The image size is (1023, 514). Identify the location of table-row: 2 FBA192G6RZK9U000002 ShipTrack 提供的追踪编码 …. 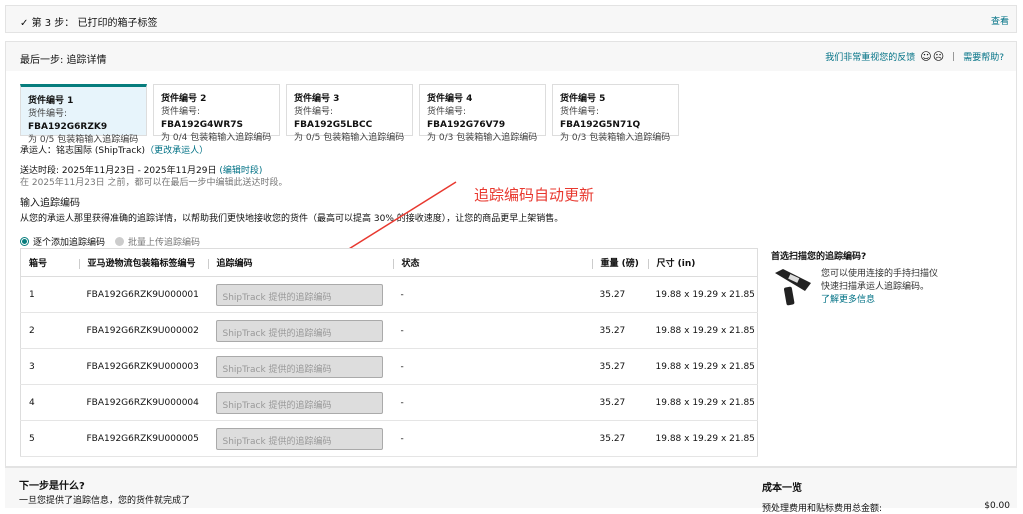
(389, 330).